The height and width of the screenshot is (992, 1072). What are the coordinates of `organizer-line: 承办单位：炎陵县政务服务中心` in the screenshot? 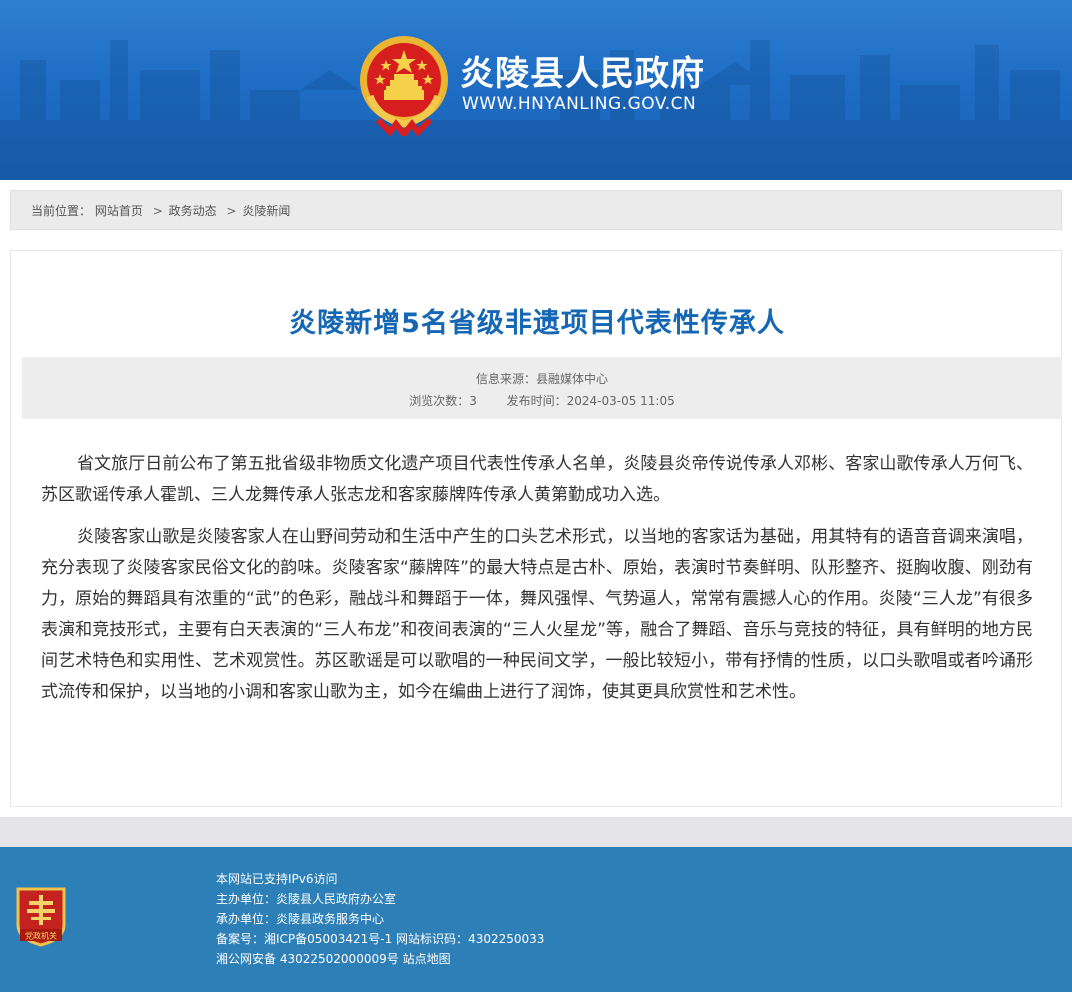 It's located at (380, 919).